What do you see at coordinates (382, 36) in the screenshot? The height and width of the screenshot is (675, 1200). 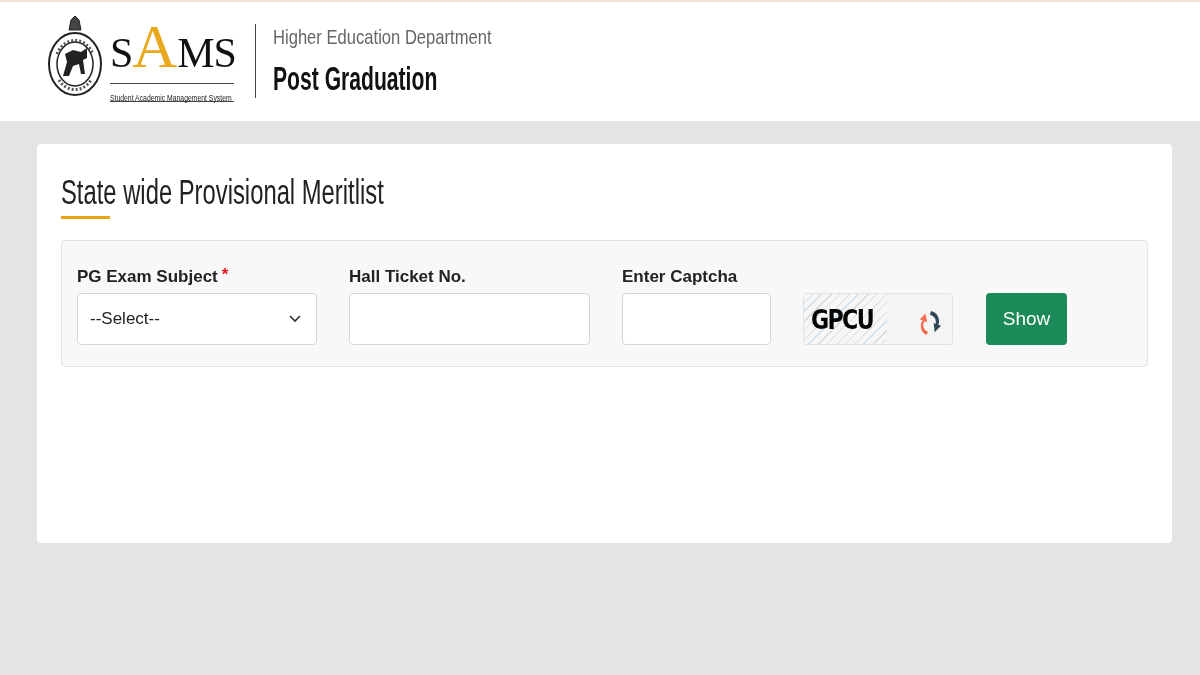 I see `department-name: Higher Education Department` at bounding box center [382, 36].